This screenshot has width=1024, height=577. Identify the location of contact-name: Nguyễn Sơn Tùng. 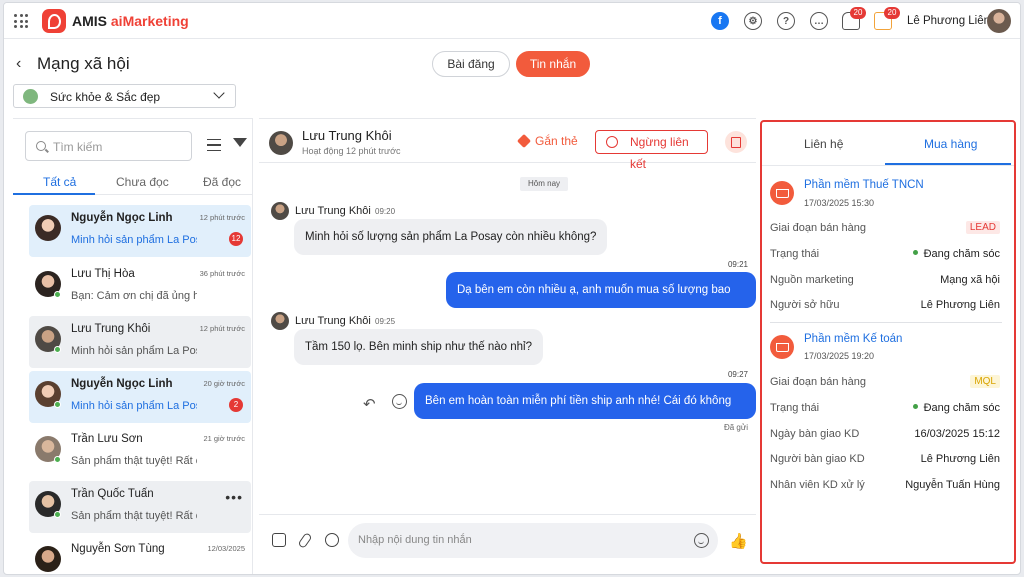
(118, 549).